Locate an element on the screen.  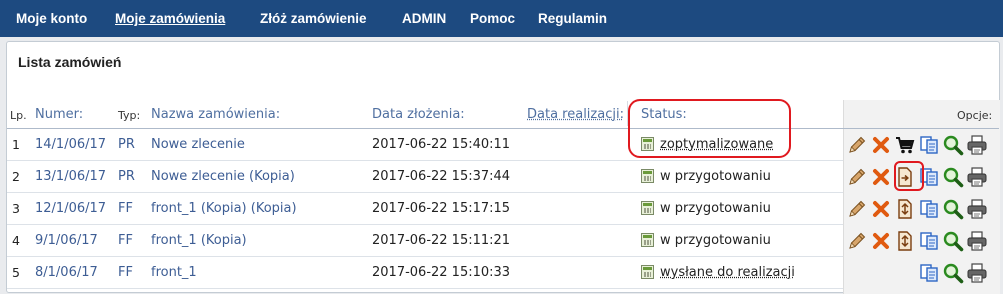
row-number: 8/1/06/17 is located at coordinates (66, 272).